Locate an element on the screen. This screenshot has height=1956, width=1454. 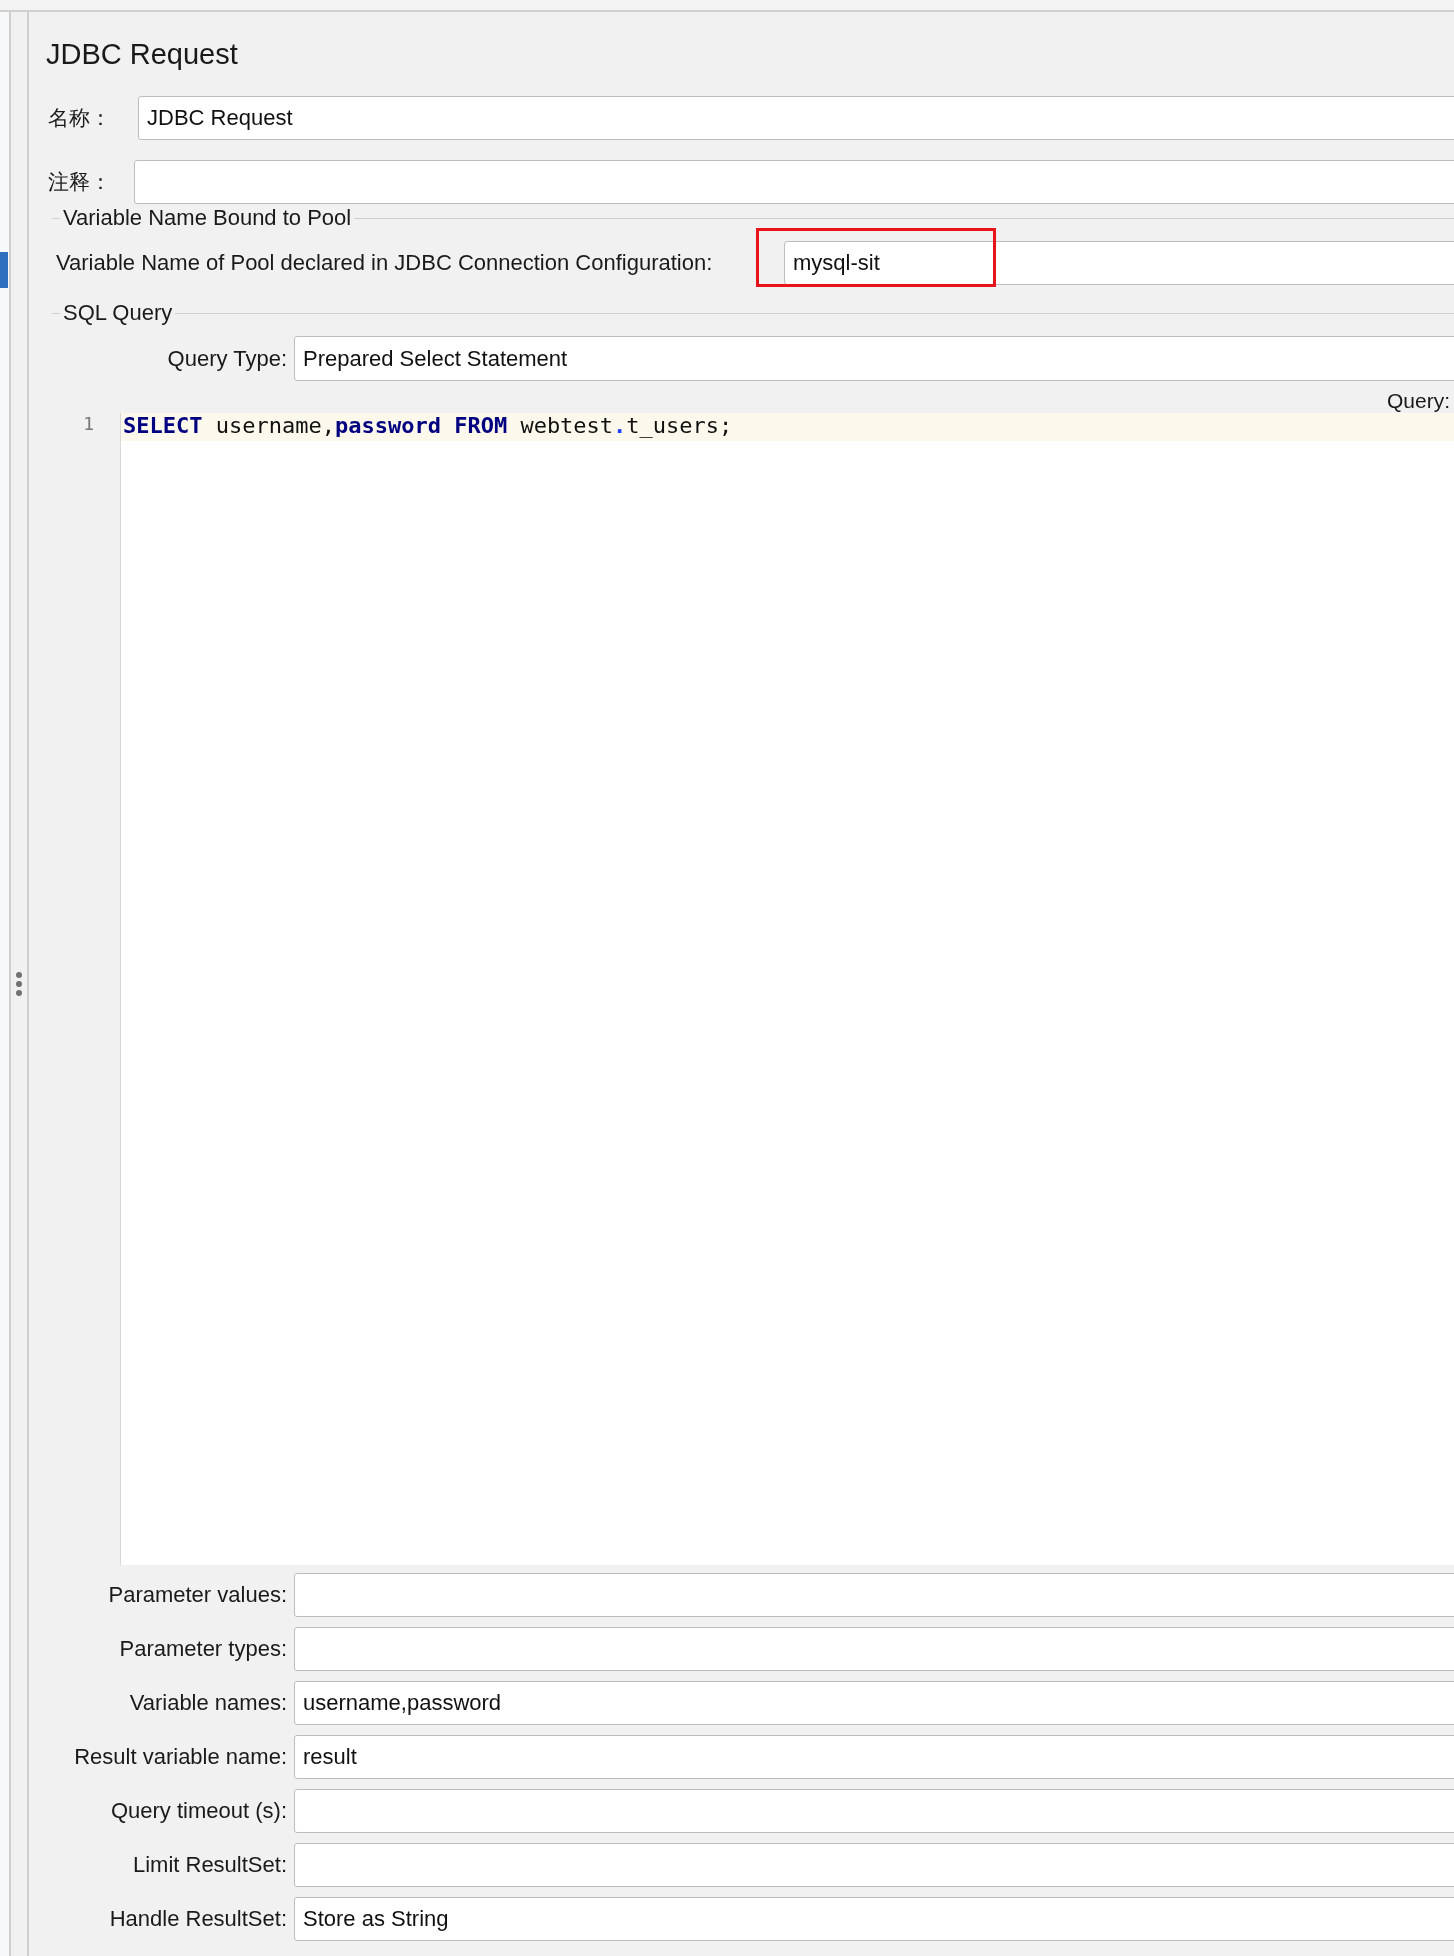
name-field: JDBC Request is located at coordinates (796, 118).